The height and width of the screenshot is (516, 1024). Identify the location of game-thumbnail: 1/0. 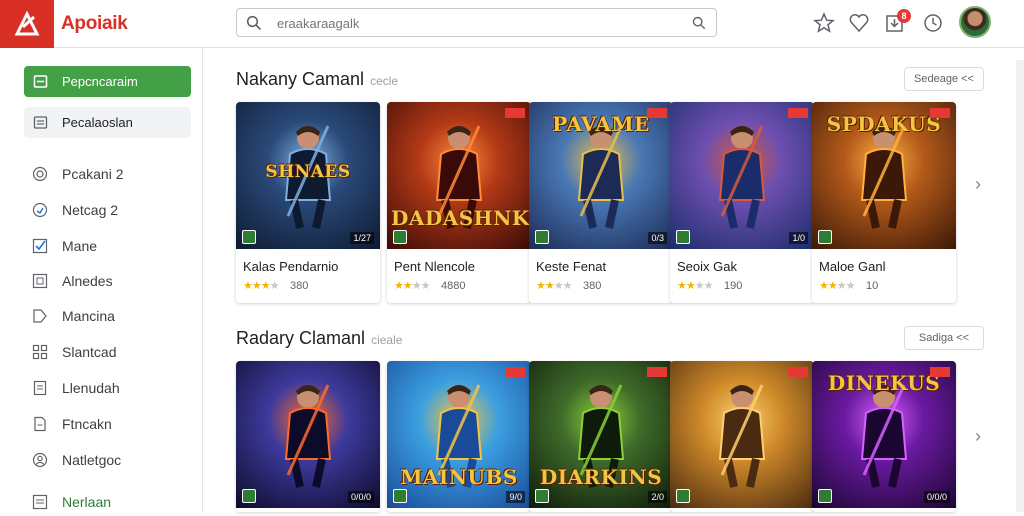
(742, 175).